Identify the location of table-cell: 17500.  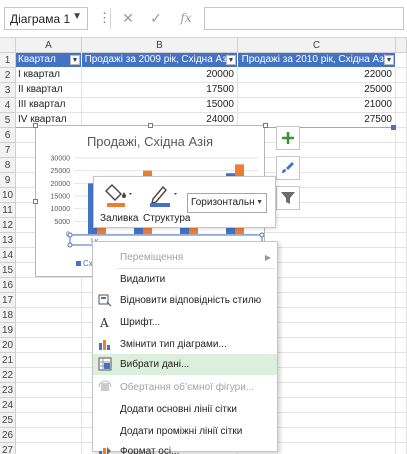
(160, 90).